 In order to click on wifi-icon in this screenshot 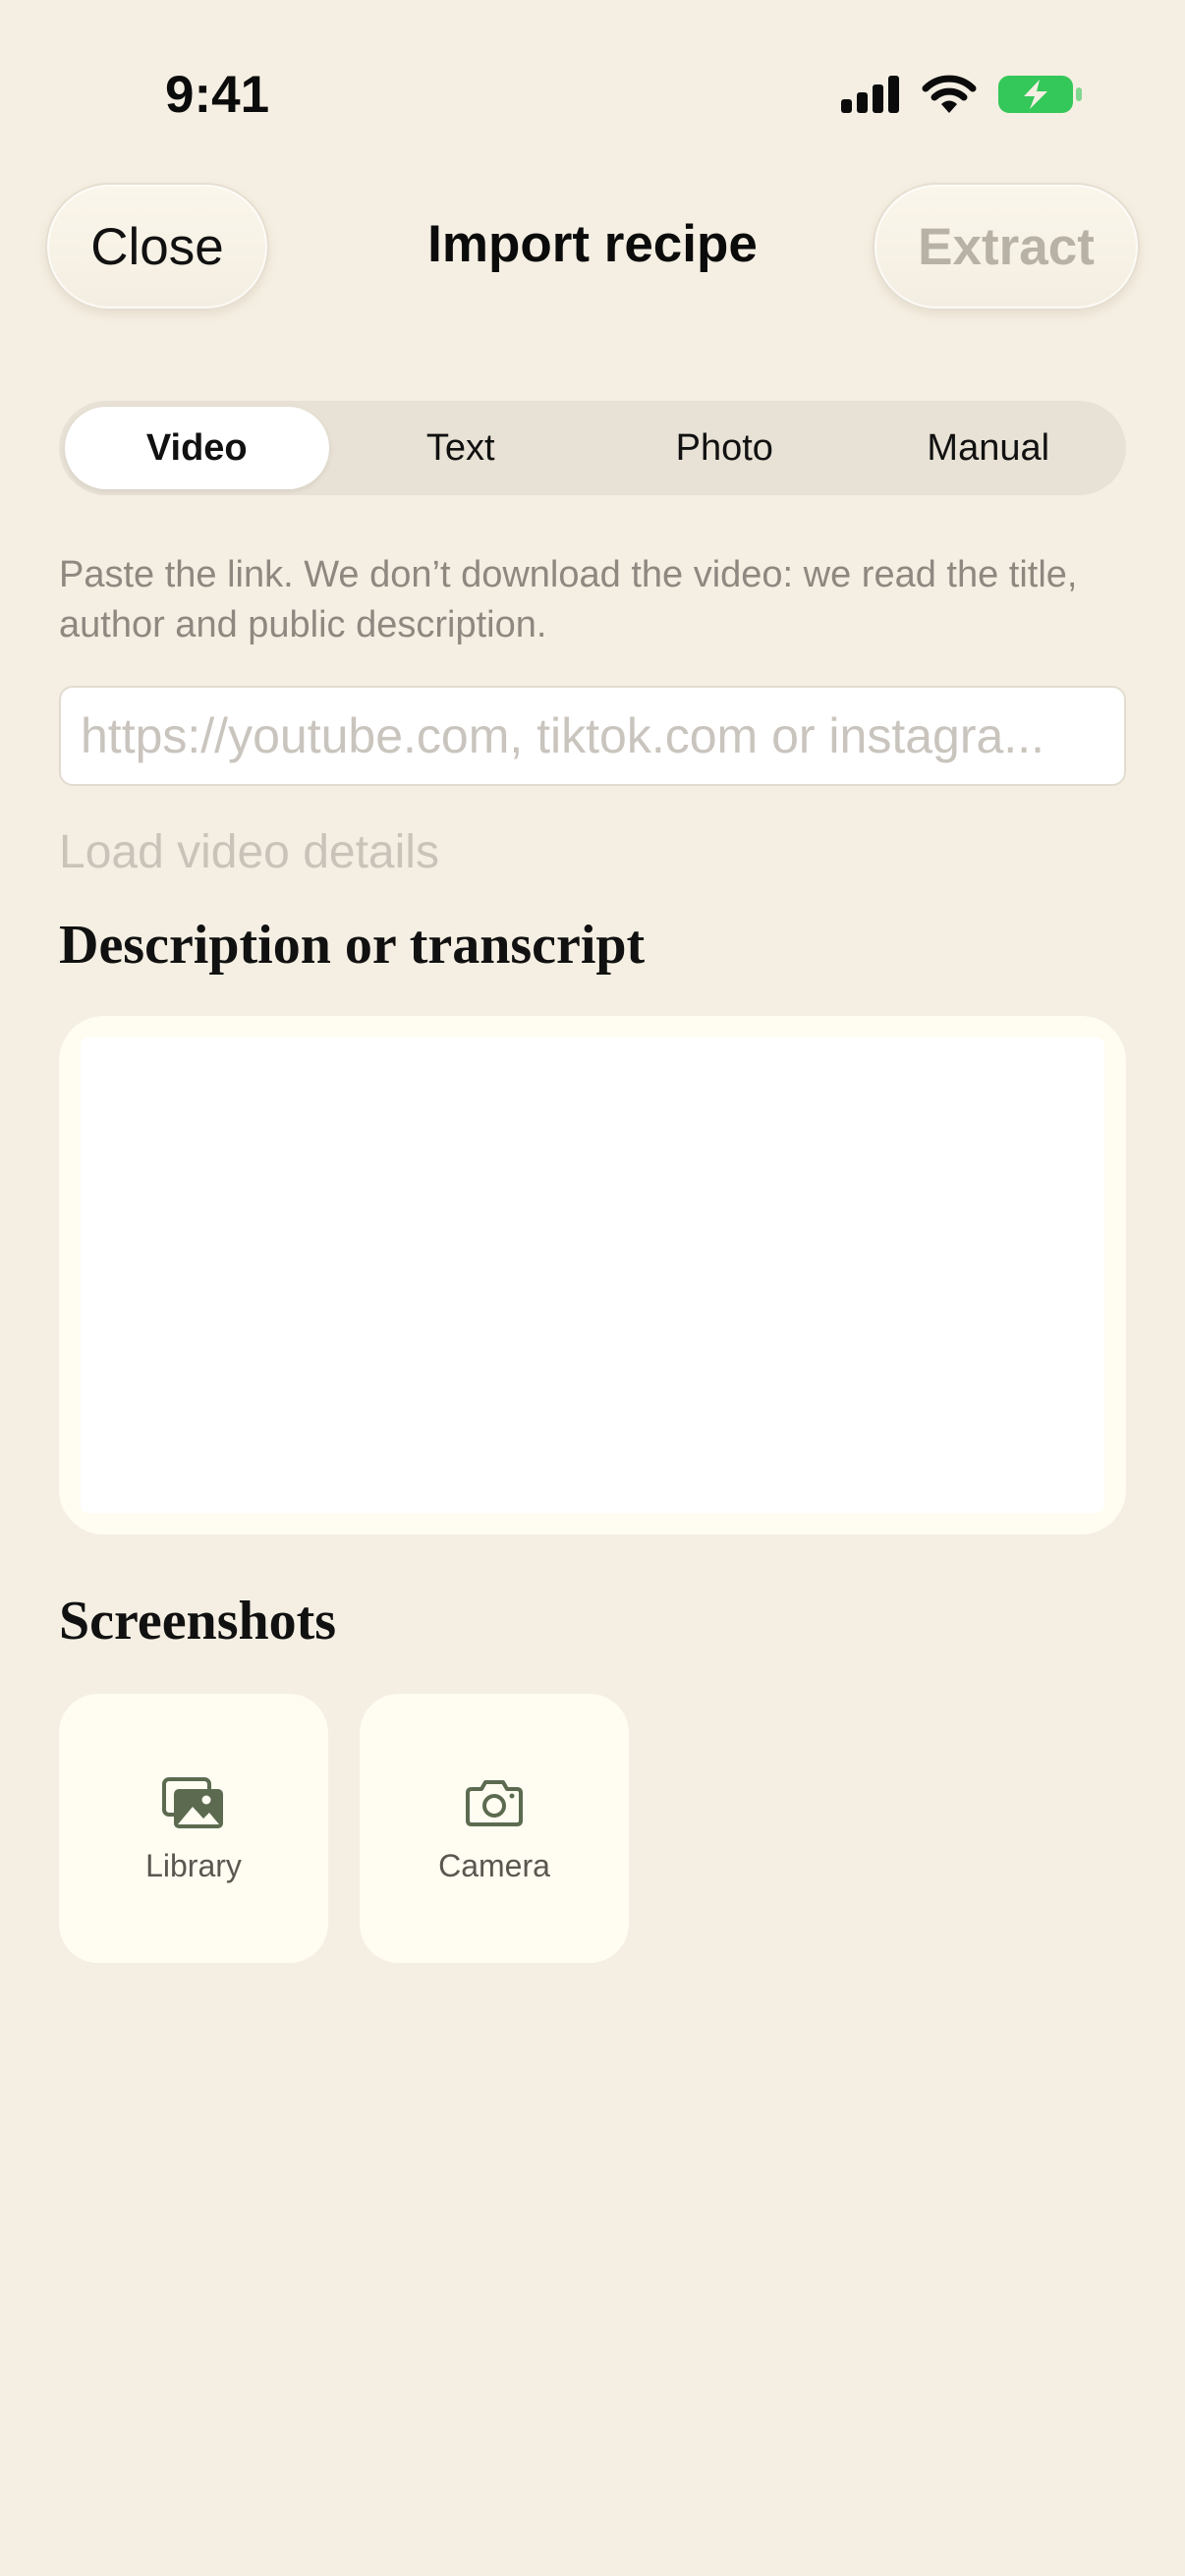, I will do `click(950, 97)`.